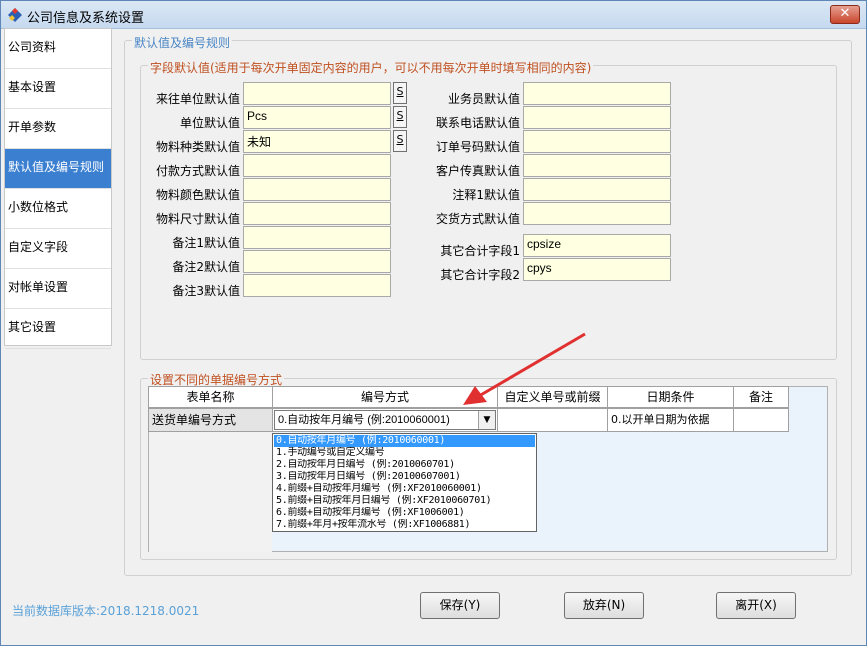 The image size is (867, 646). I want to click on field-label: 来往单位默认值, so click(197, 99).